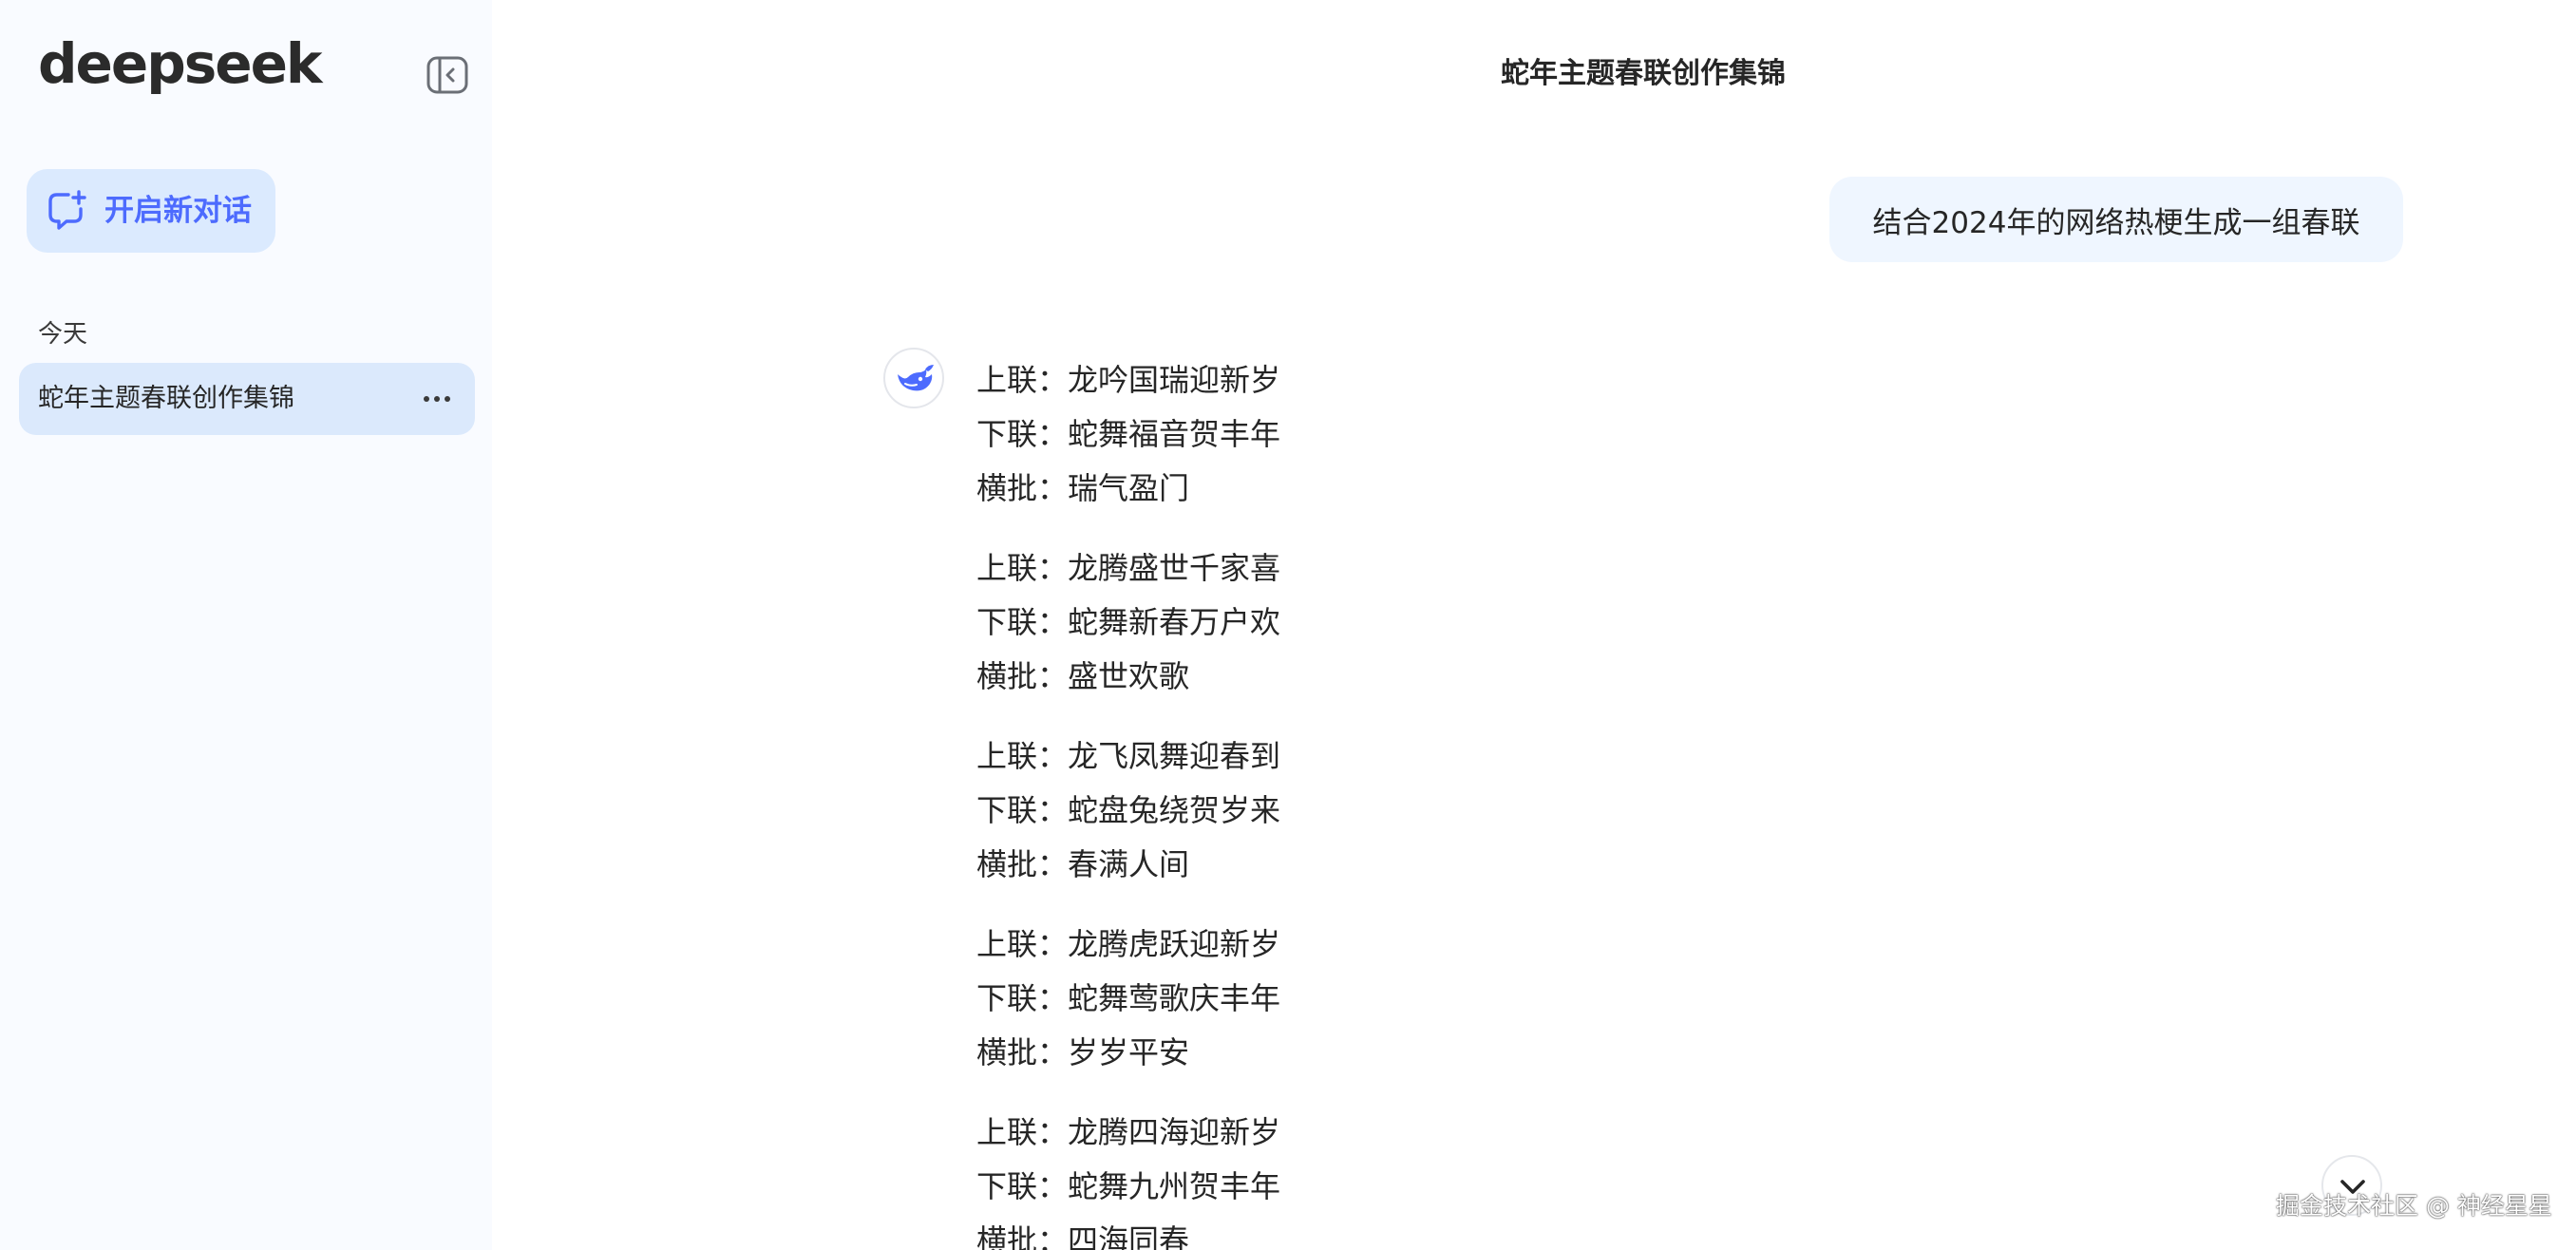 The image size is (2576, 1250). Describe the element at coordinates (180, 63) in the screenshot. I see `deepseek-logo: deepseek` at that location.